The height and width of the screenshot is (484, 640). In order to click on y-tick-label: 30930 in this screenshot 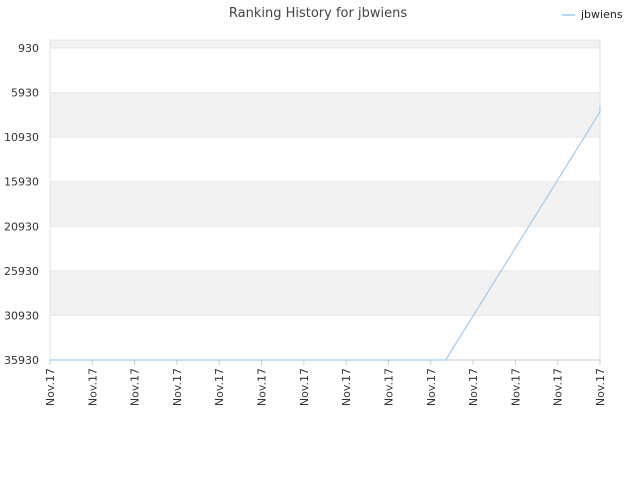, I will do `click(21, 315)`.